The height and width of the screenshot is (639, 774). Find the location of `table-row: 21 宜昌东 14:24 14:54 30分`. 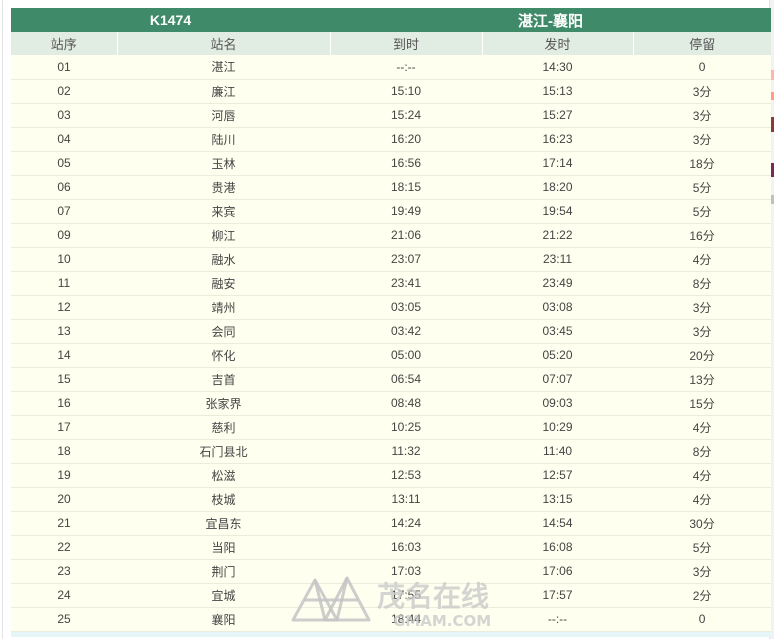

table-row: 21 宜昌东 14:24 14:54 30分 is located at coordinates (391, 523).